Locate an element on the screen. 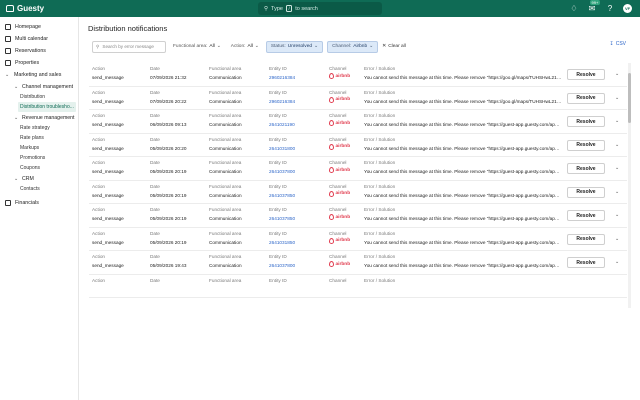  sidebar-item-label: Multi calendar is located at coordinates (31, 39).